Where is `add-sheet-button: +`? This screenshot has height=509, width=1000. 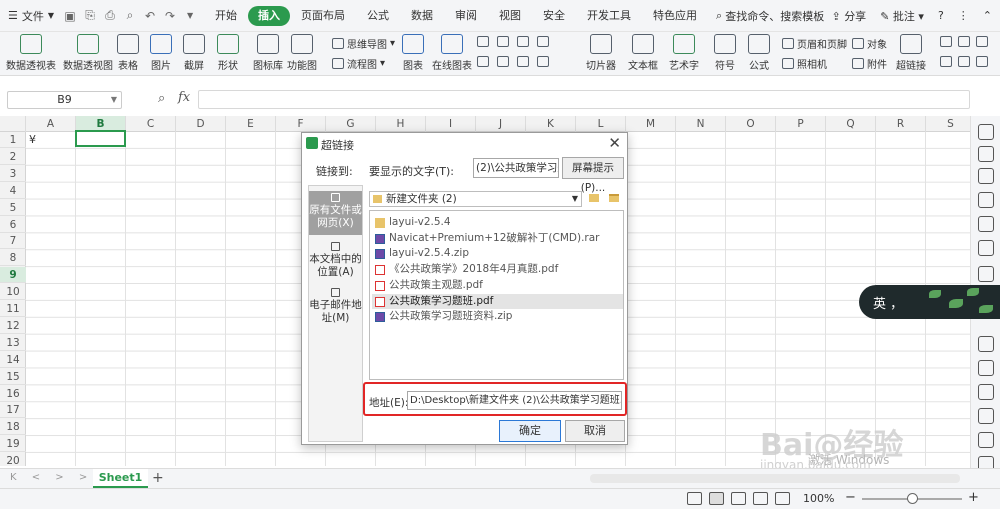
add-sheet-button: + is located at coordinates (158, 478).